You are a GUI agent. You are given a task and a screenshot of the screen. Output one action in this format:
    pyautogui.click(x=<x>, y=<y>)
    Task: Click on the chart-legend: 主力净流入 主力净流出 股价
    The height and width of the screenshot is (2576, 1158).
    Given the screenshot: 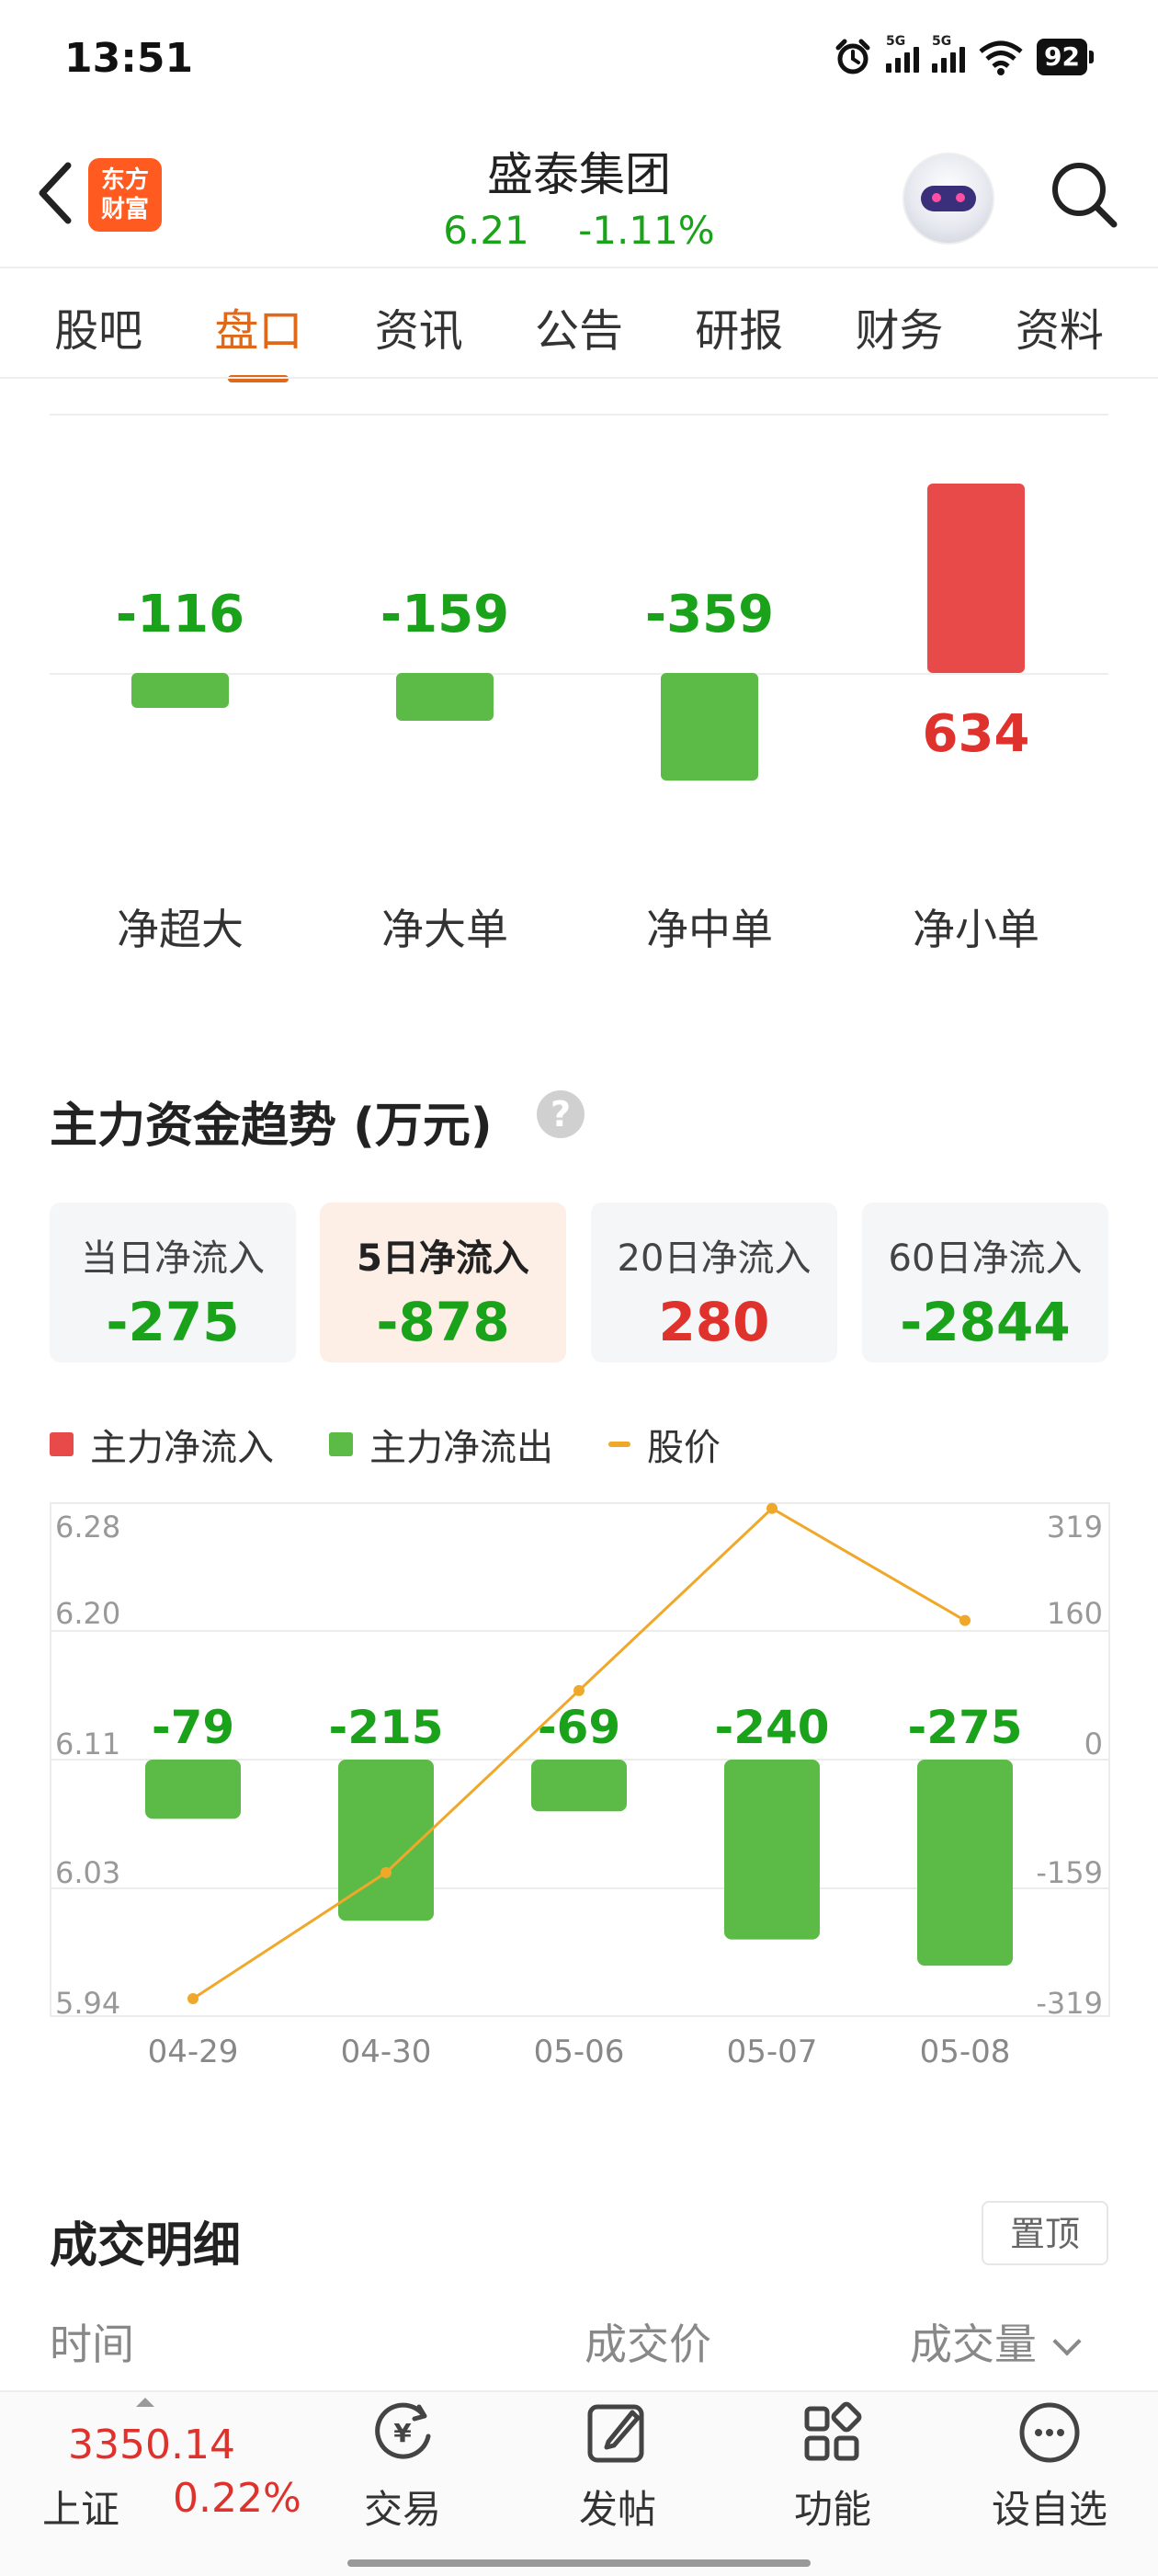 What is the action you would take?
    pyautogui.click(x=413, y=1444)
    